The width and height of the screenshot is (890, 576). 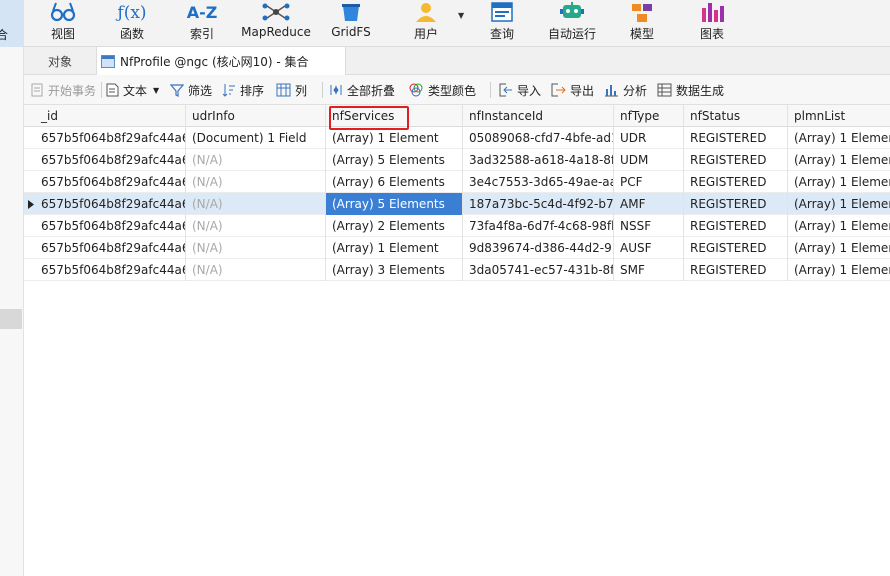 I want to click on cell-nfinstanceid: 3da05741-ec57-431b-8f, so click(x=538, y=270).